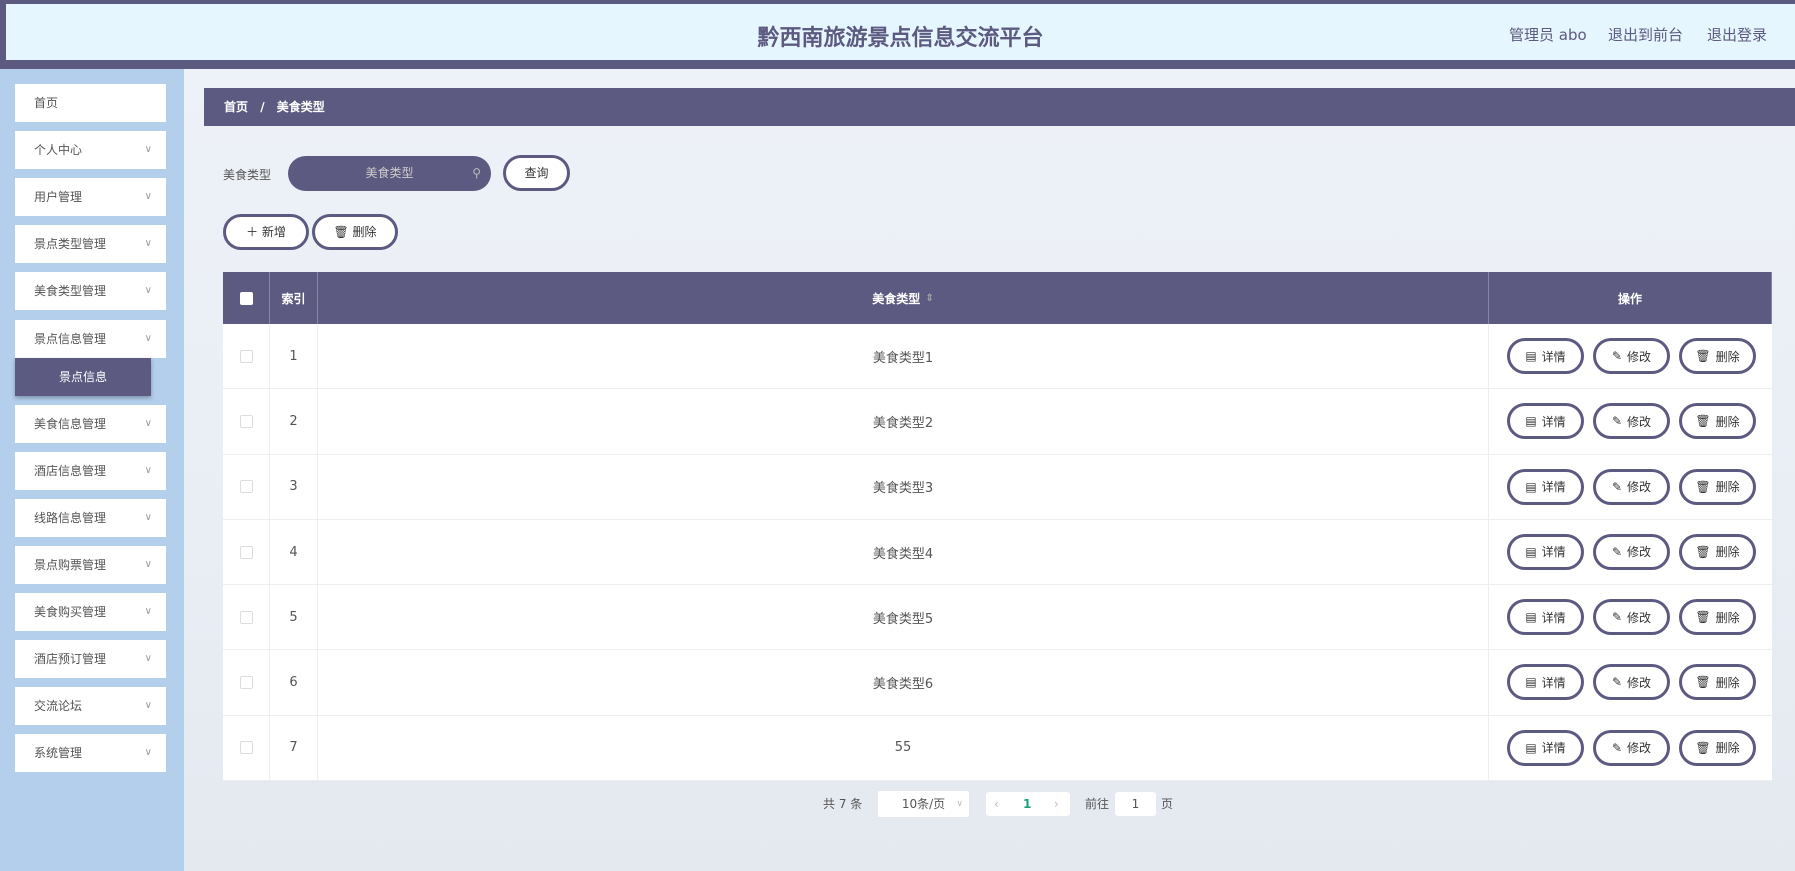  I want to click on document-icon: ▤, so click(1531, 747).